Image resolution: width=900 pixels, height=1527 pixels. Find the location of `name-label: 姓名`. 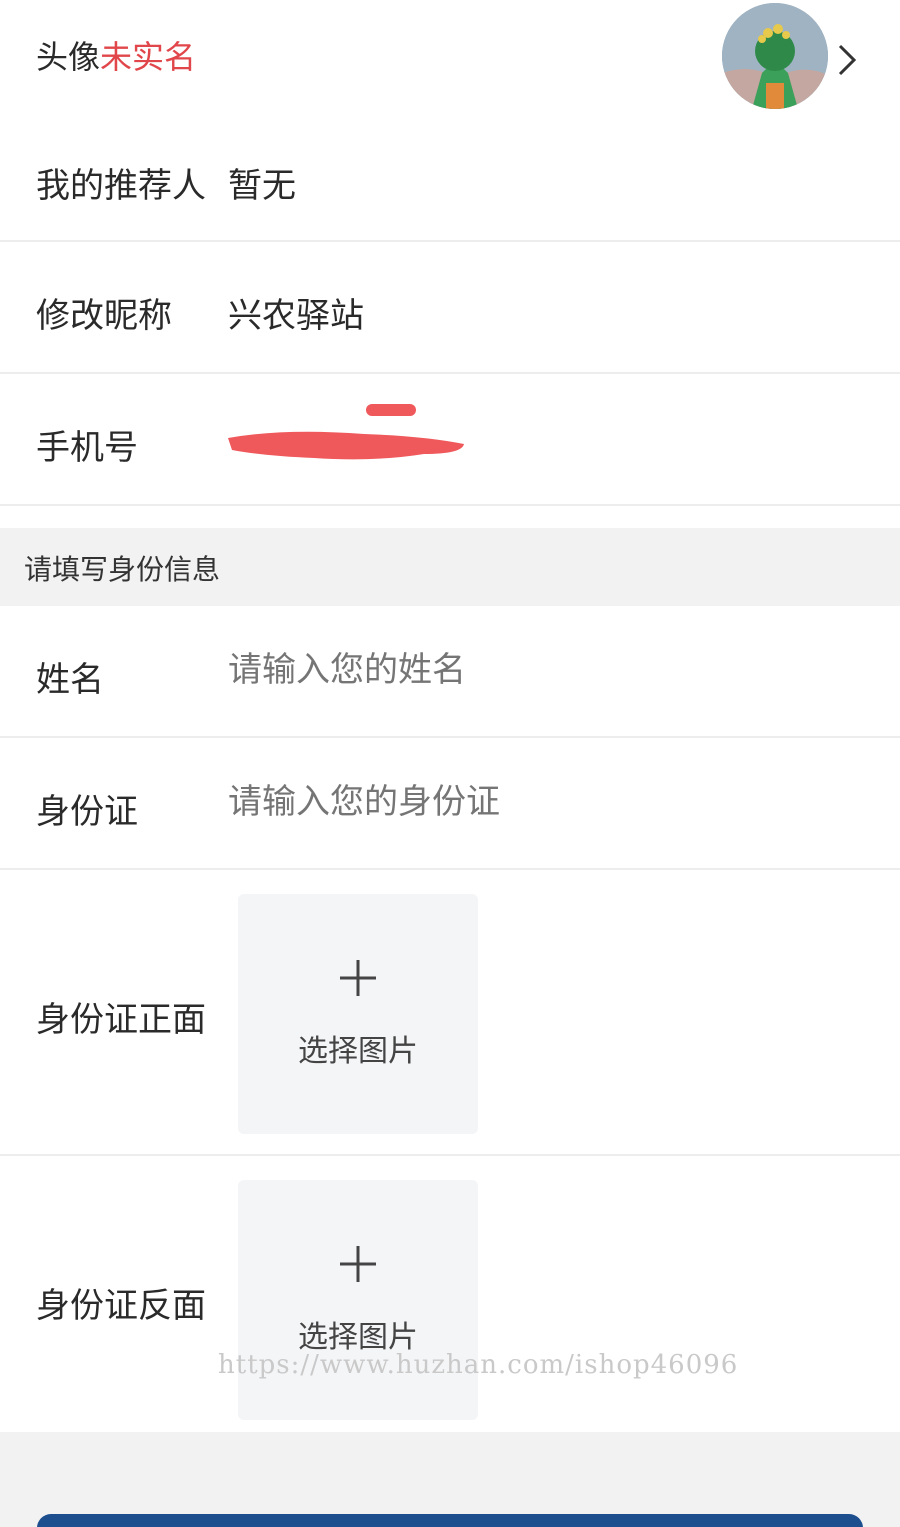

name-label: 姓名 is located at coordinates (70, 680).